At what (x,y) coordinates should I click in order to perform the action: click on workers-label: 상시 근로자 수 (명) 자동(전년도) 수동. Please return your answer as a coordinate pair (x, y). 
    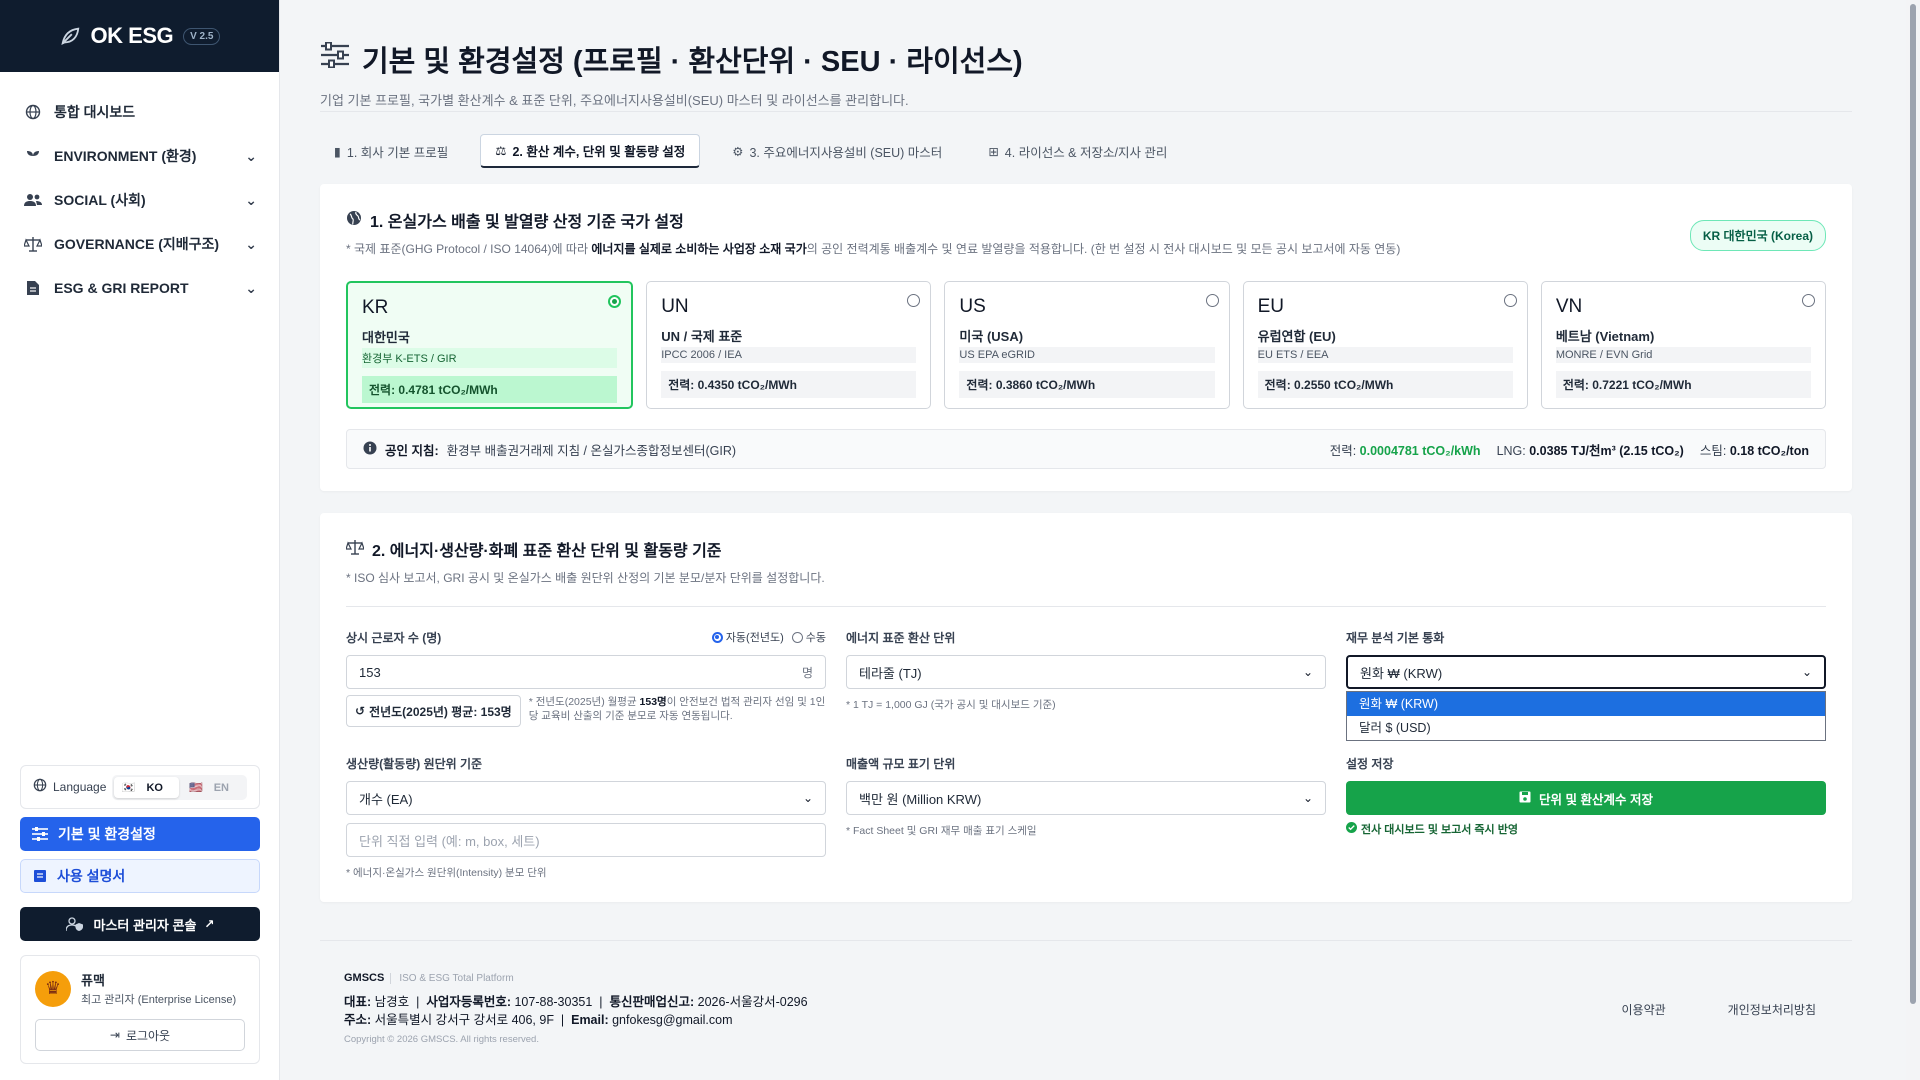
    Looking at the image, I should click on (586, 637).